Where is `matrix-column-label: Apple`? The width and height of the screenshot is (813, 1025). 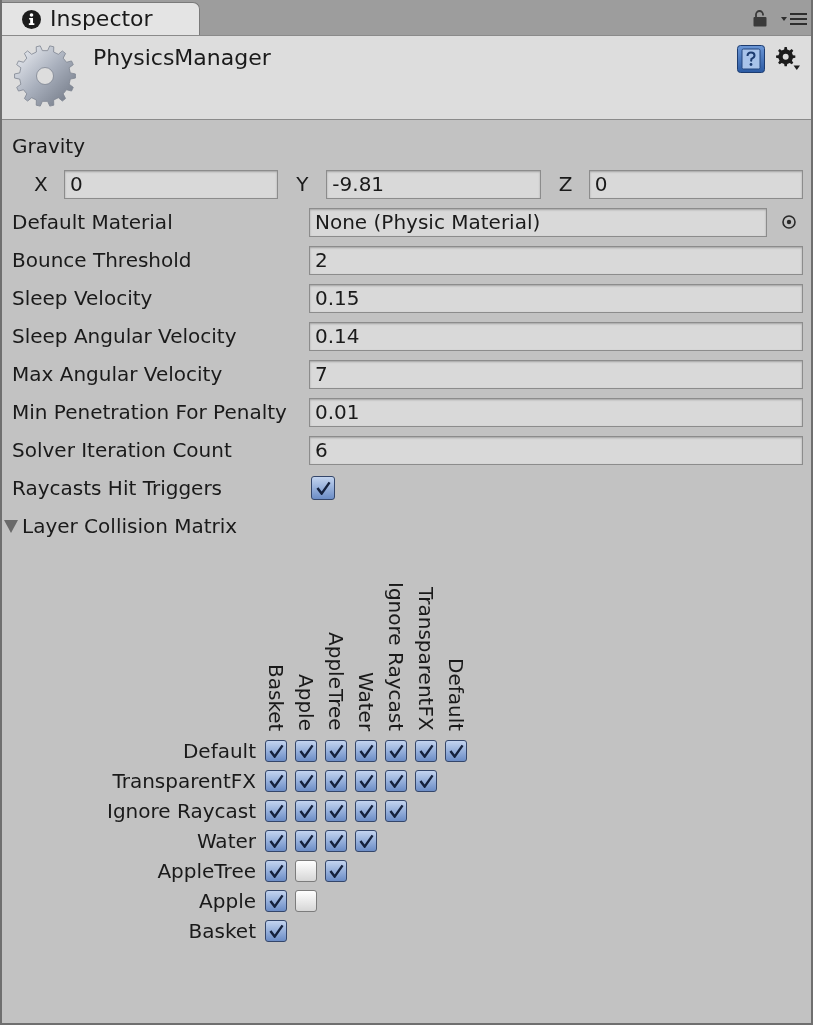
matrix-column-label: Apple is located at coordinates (306, 702).